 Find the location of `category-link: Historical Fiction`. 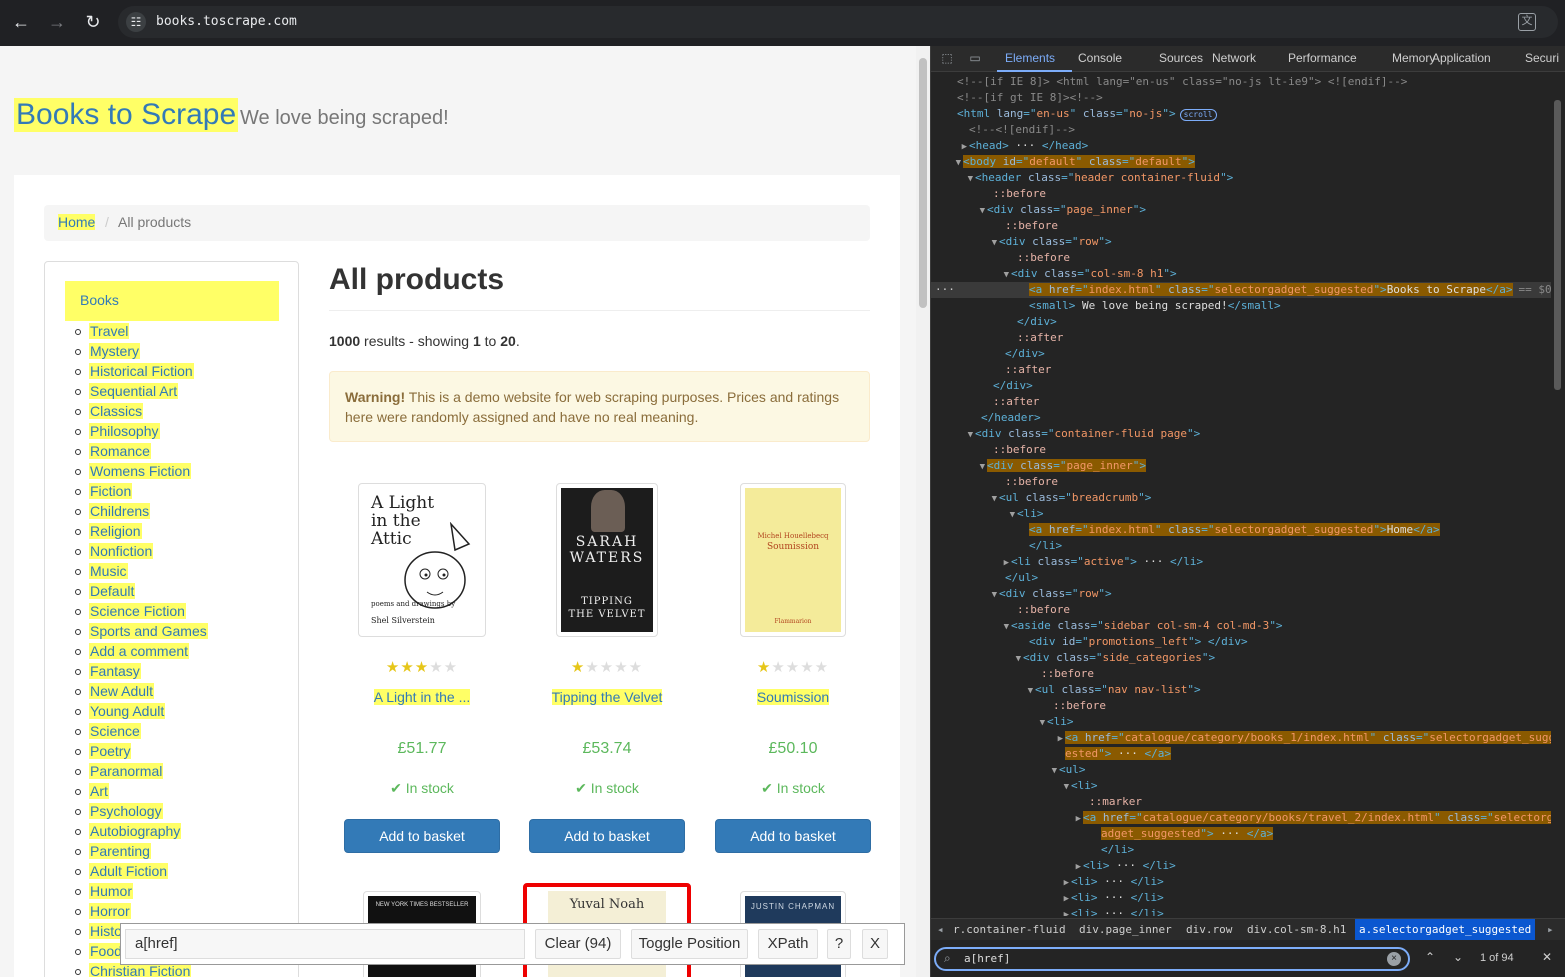

category-link: Historical Fiction is located at coordinates (141, 371).